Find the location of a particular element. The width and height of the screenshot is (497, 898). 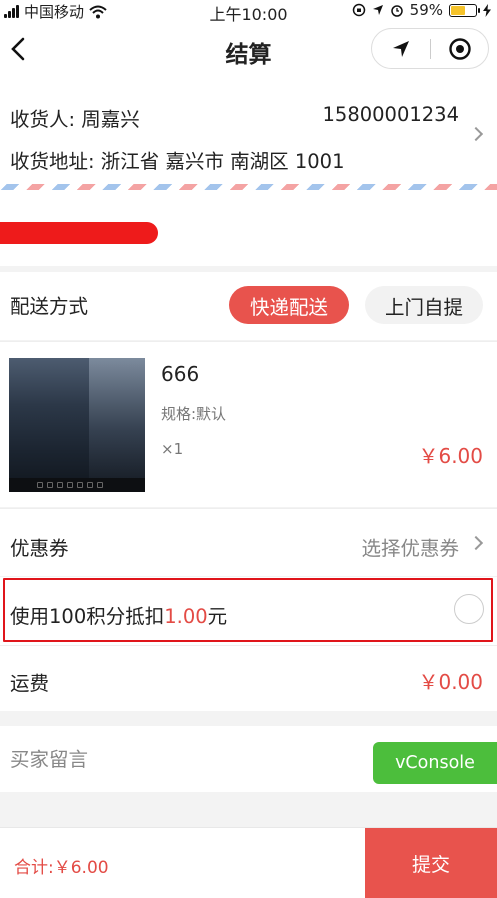

delivery-label: 配送方式 is located at coordinates (49, 306).